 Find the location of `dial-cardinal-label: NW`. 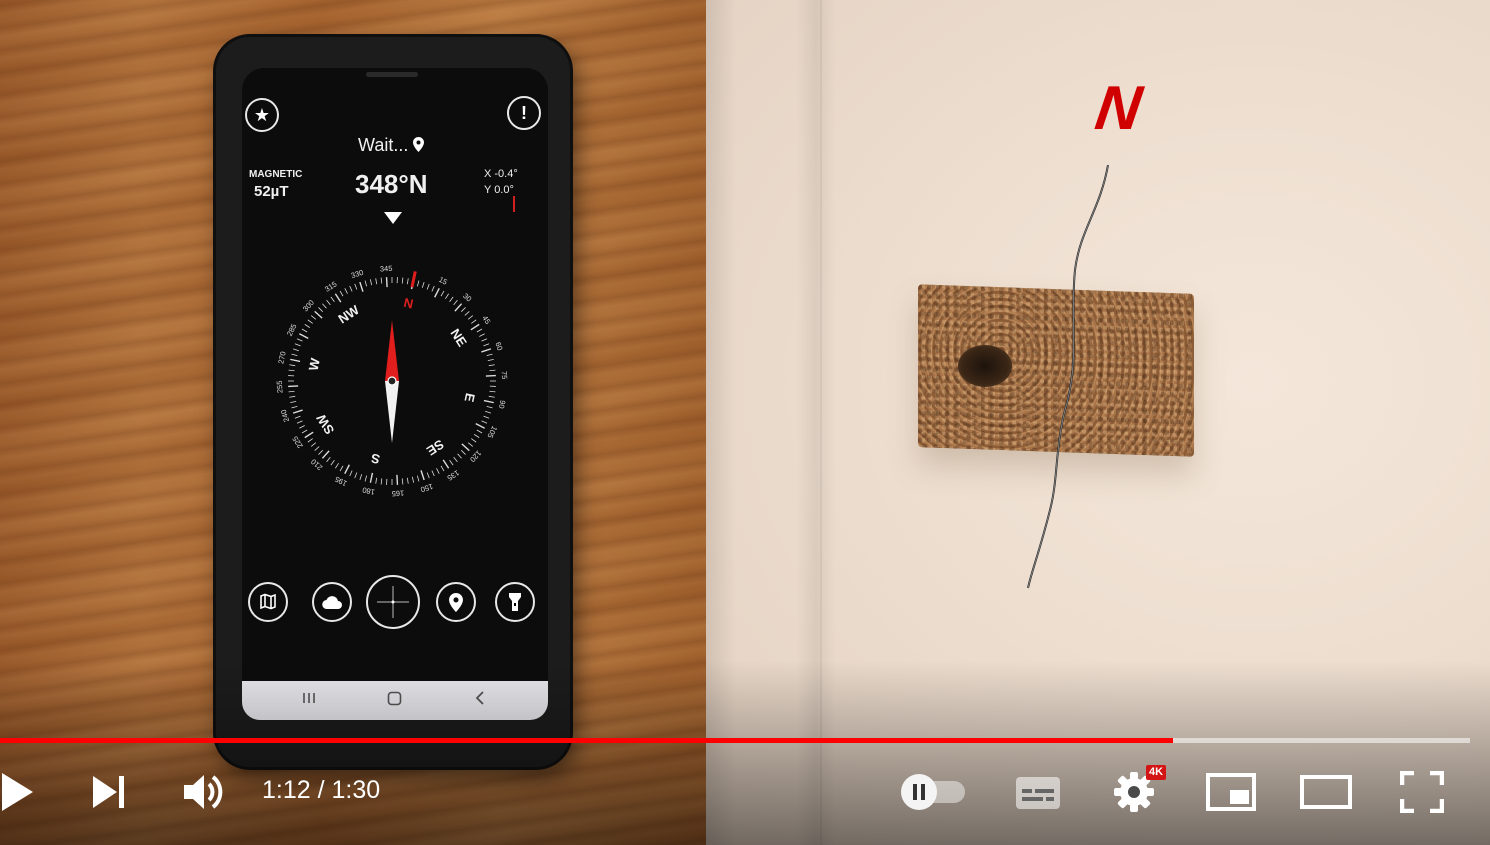

dial-cardinal-label: NW is located at coordinates (349, 314).